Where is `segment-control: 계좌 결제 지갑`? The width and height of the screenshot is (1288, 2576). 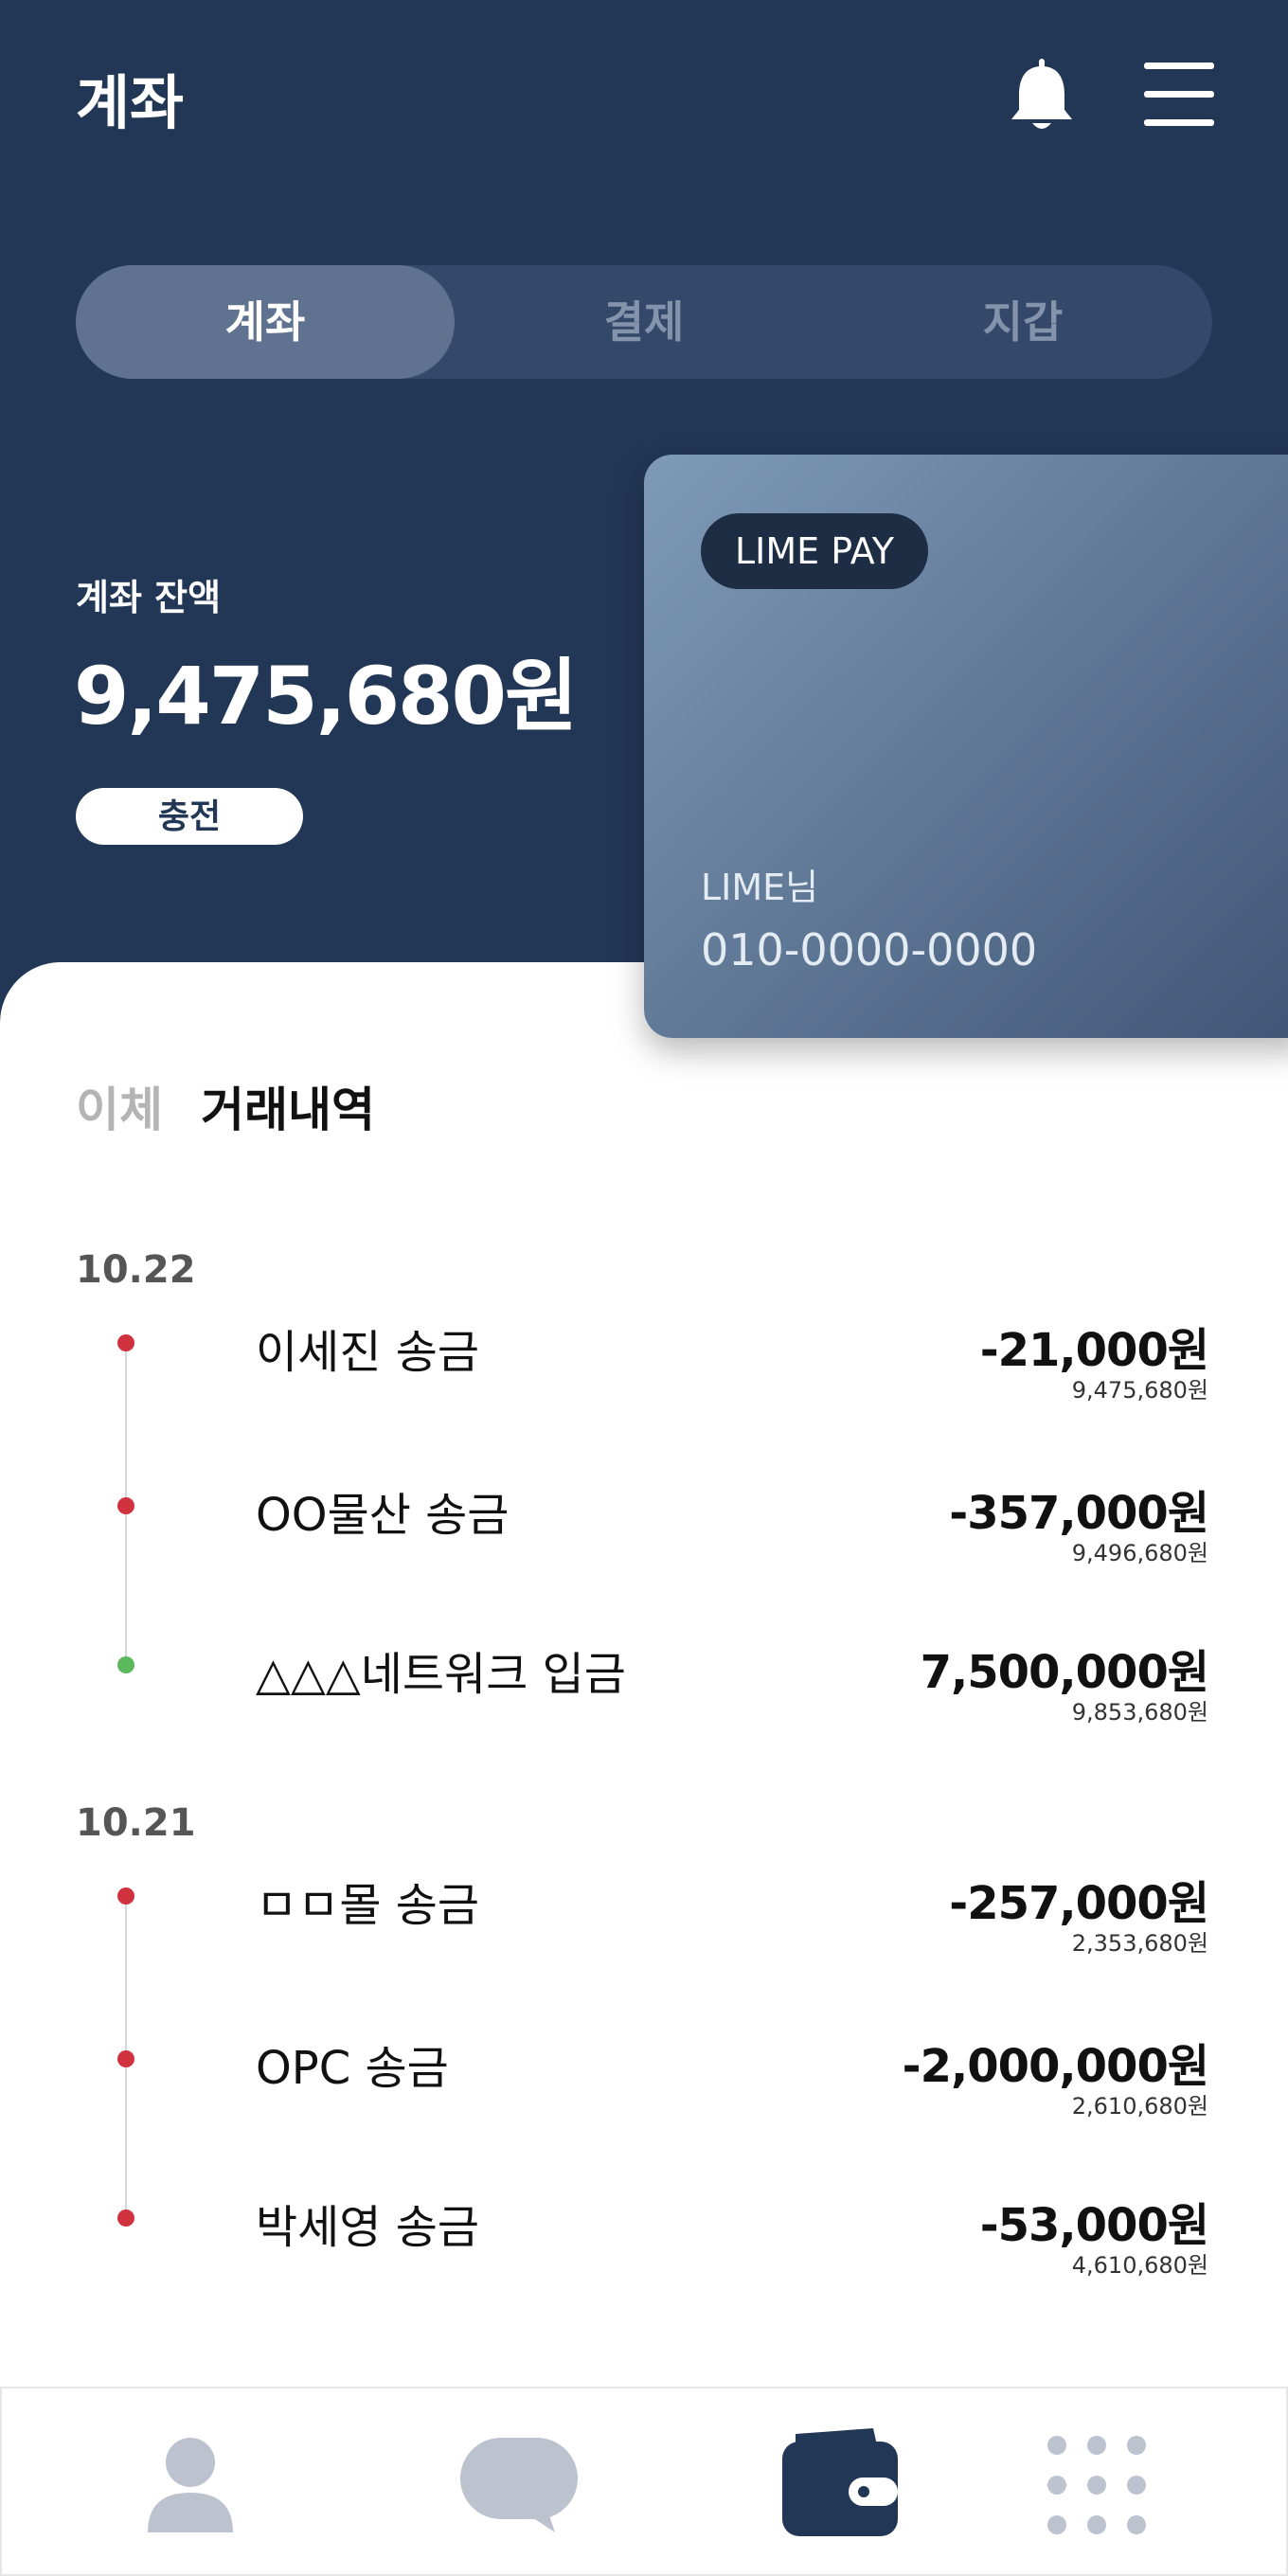 segment-control: 계좌 결제 지갑 is located at coordinates (644, 322).